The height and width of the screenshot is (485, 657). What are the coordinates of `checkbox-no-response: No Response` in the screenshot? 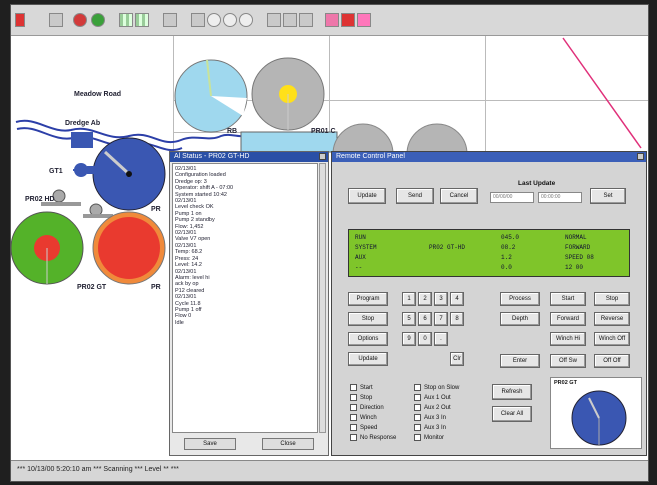 It's located at (373, 437).